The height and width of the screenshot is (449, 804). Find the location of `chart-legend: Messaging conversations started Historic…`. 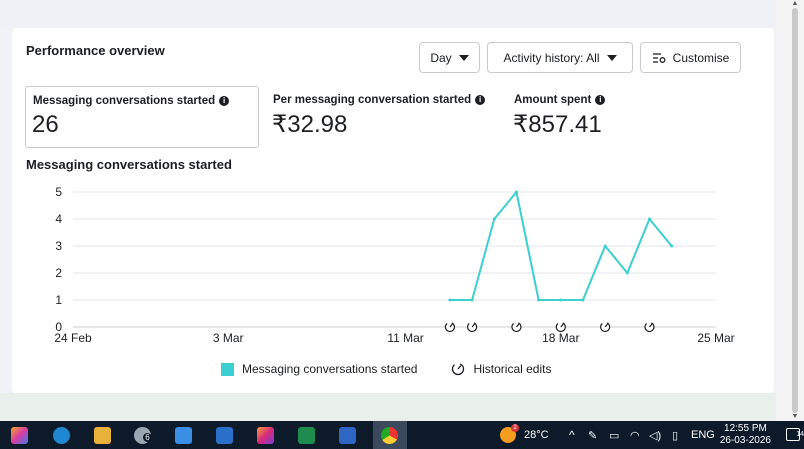

chart-legend: Messaging conversations started Historic… is located at coordinates (386, 369).